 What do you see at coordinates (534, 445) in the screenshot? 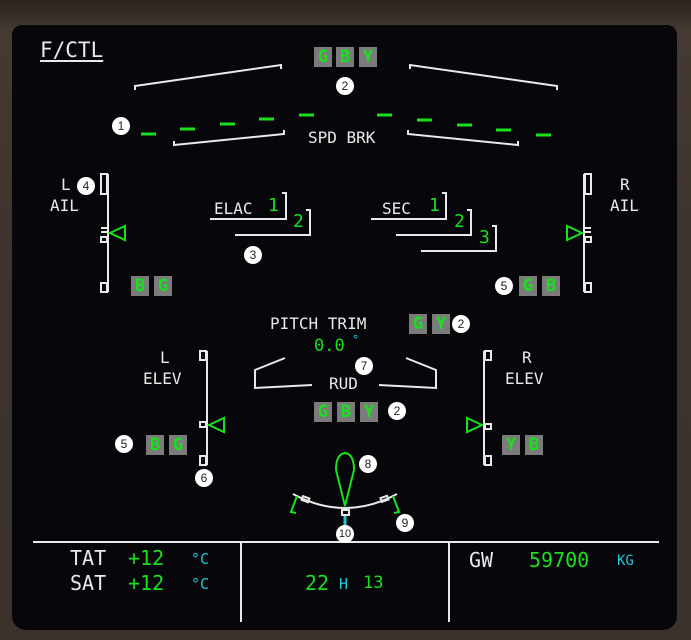
I see `r-elev-hyd-b: B` at bounding box center [534, 445].